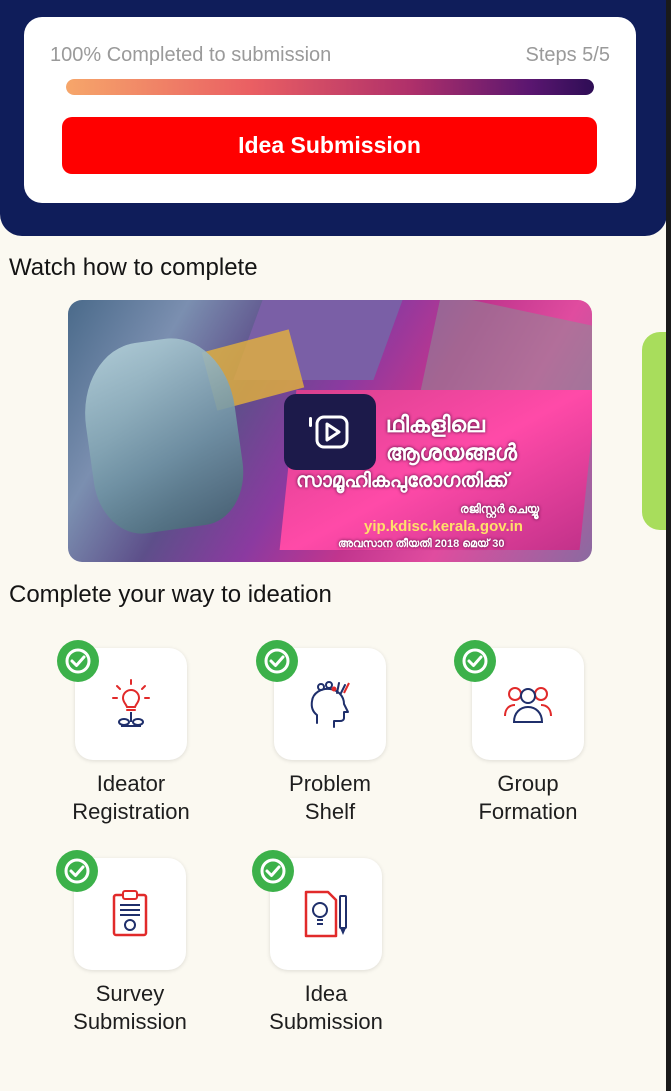 This screenshot has height=1091, width=671. Describe the element at coordinates (528, 798) in the screenshot. I see `step-label: Group Formation` at that location.